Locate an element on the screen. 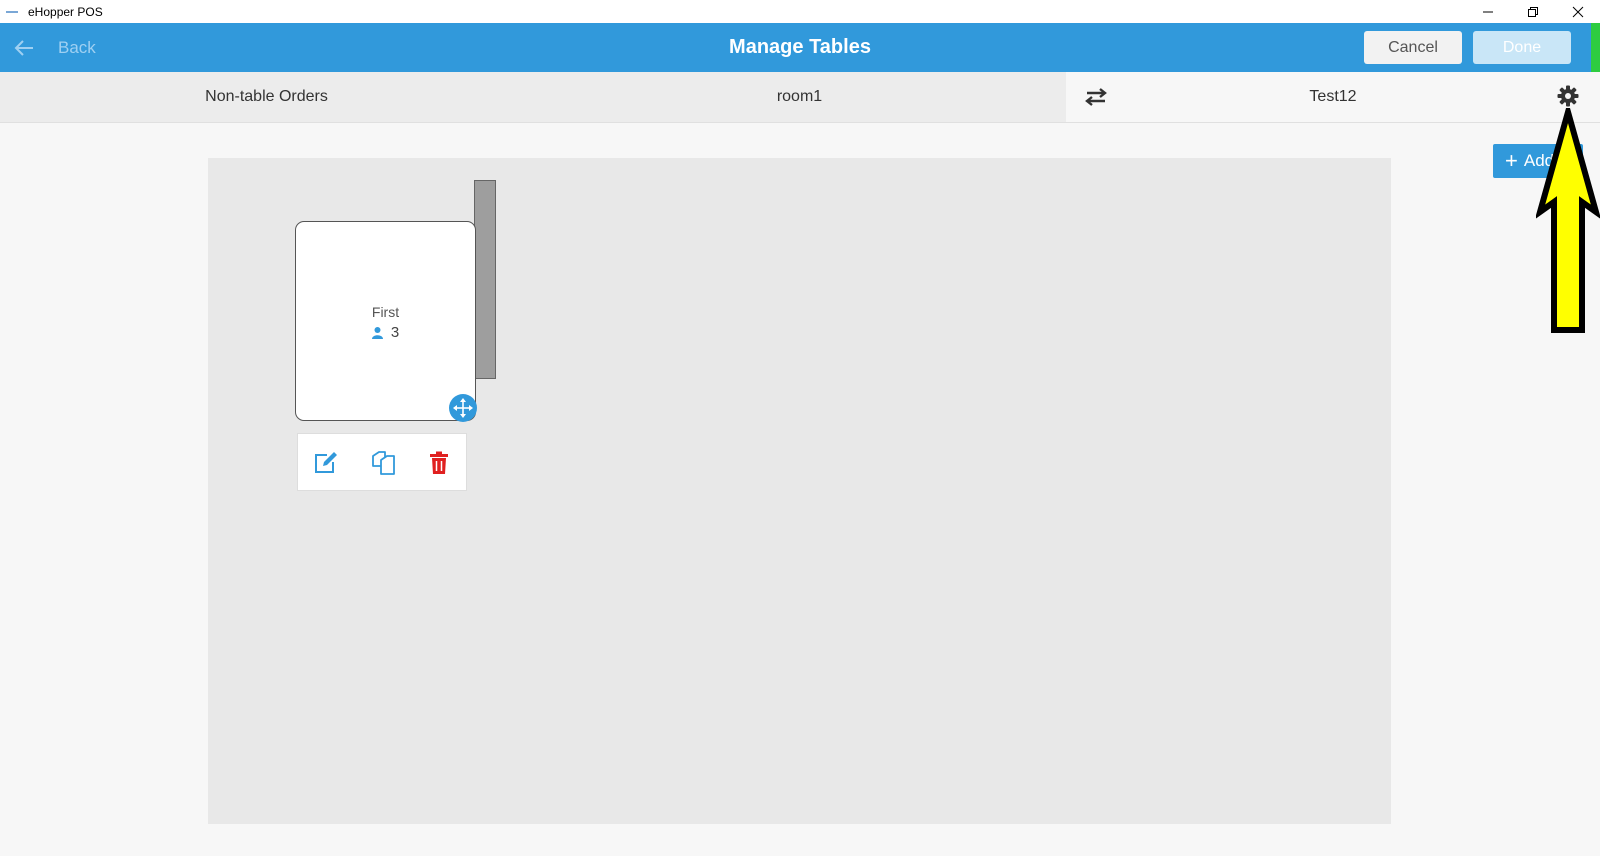  window-titlebar: eHopper POS is located at coordinates (800, 11).